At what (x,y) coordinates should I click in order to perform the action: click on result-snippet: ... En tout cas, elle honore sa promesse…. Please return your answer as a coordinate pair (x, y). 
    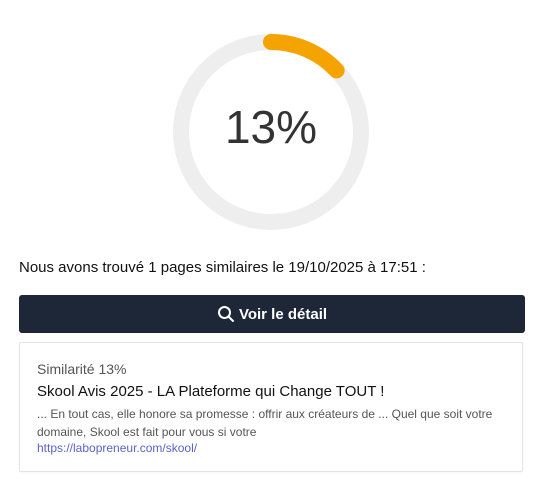
    Looking at the image, I should click on (265, 423).